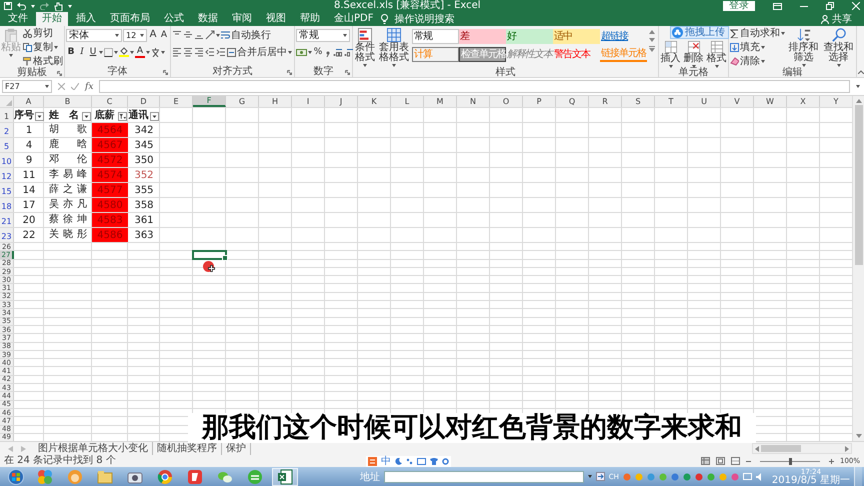 This screenshot has height=486, width=864. What do you see at coordinates (394, 47) in the screenshot?
I see `format-table-button: 套用表格格式` at bounding box center [394, 47].